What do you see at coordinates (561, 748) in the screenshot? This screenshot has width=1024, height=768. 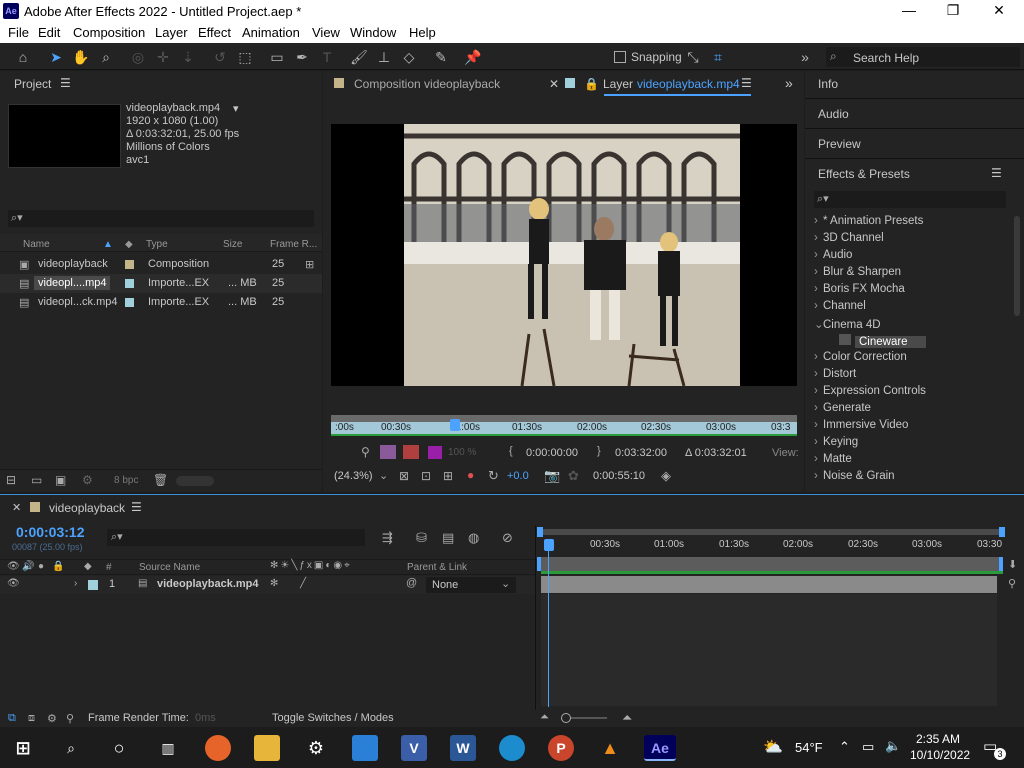 I see `powerpoint-icon: P` at bounding box center [561, 748].